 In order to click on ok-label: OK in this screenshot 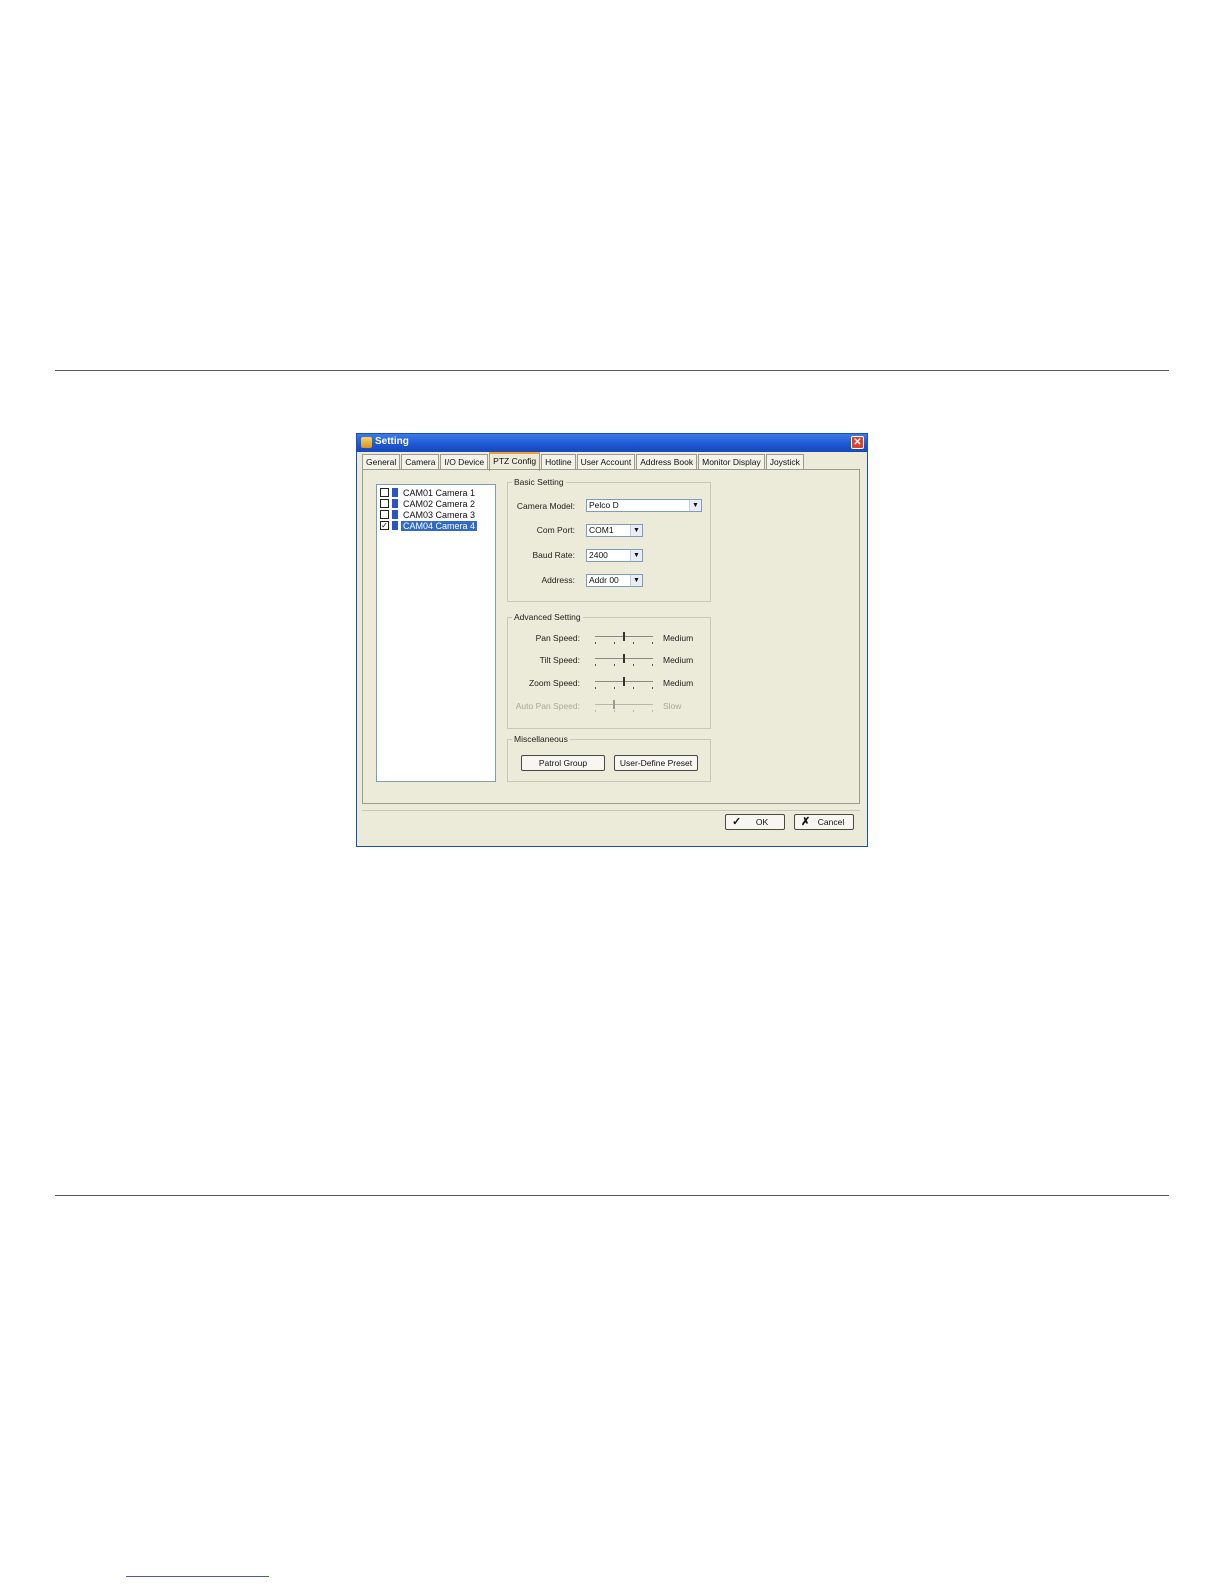, I will do `click(762, 822)`.